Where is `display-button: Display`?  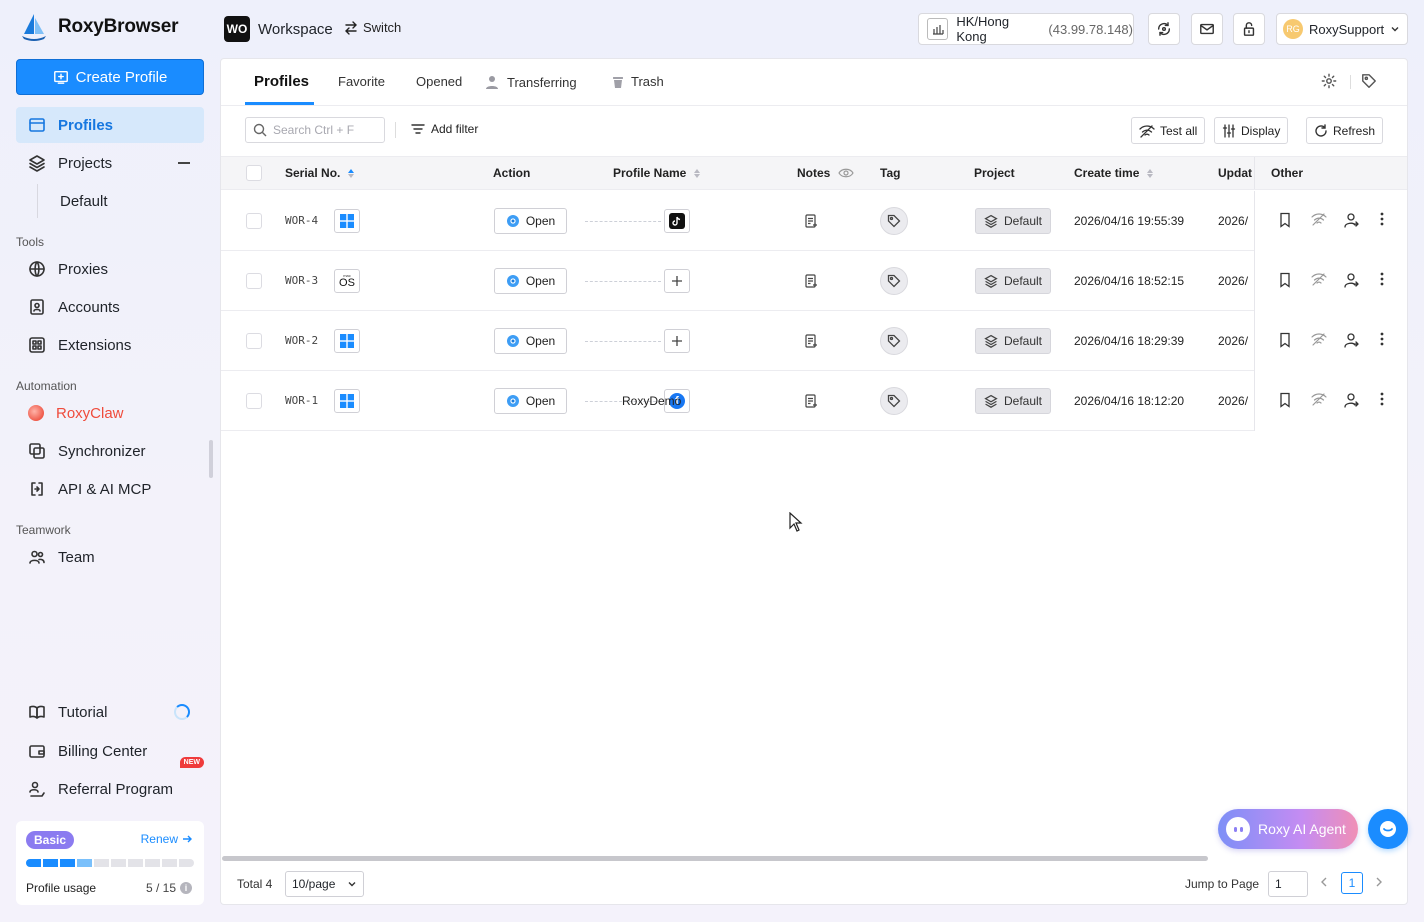
display-button: Display is located at coordinates (1251, 130).